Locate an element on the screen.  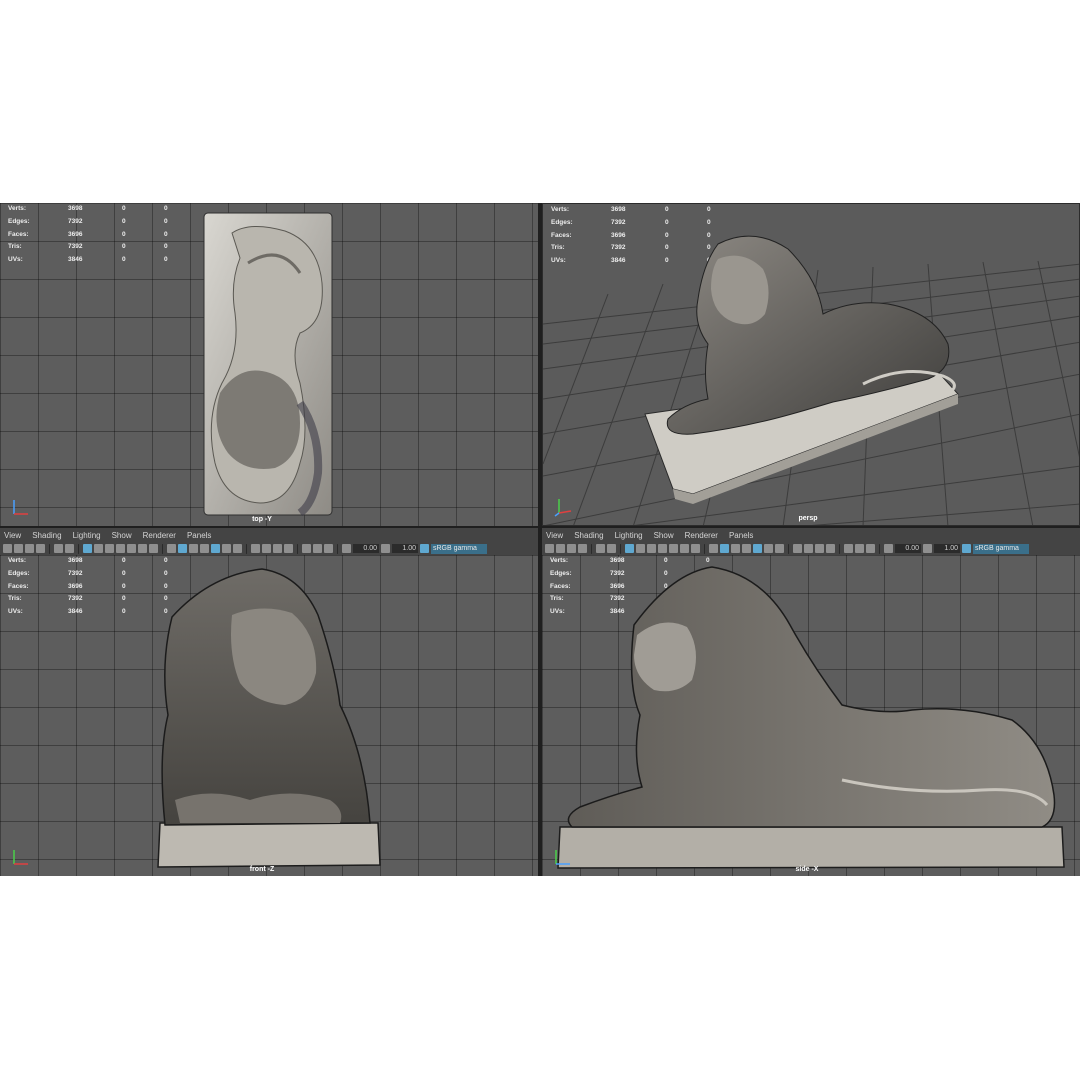
lion-statue-top-view is located at coordinates (269, 364).